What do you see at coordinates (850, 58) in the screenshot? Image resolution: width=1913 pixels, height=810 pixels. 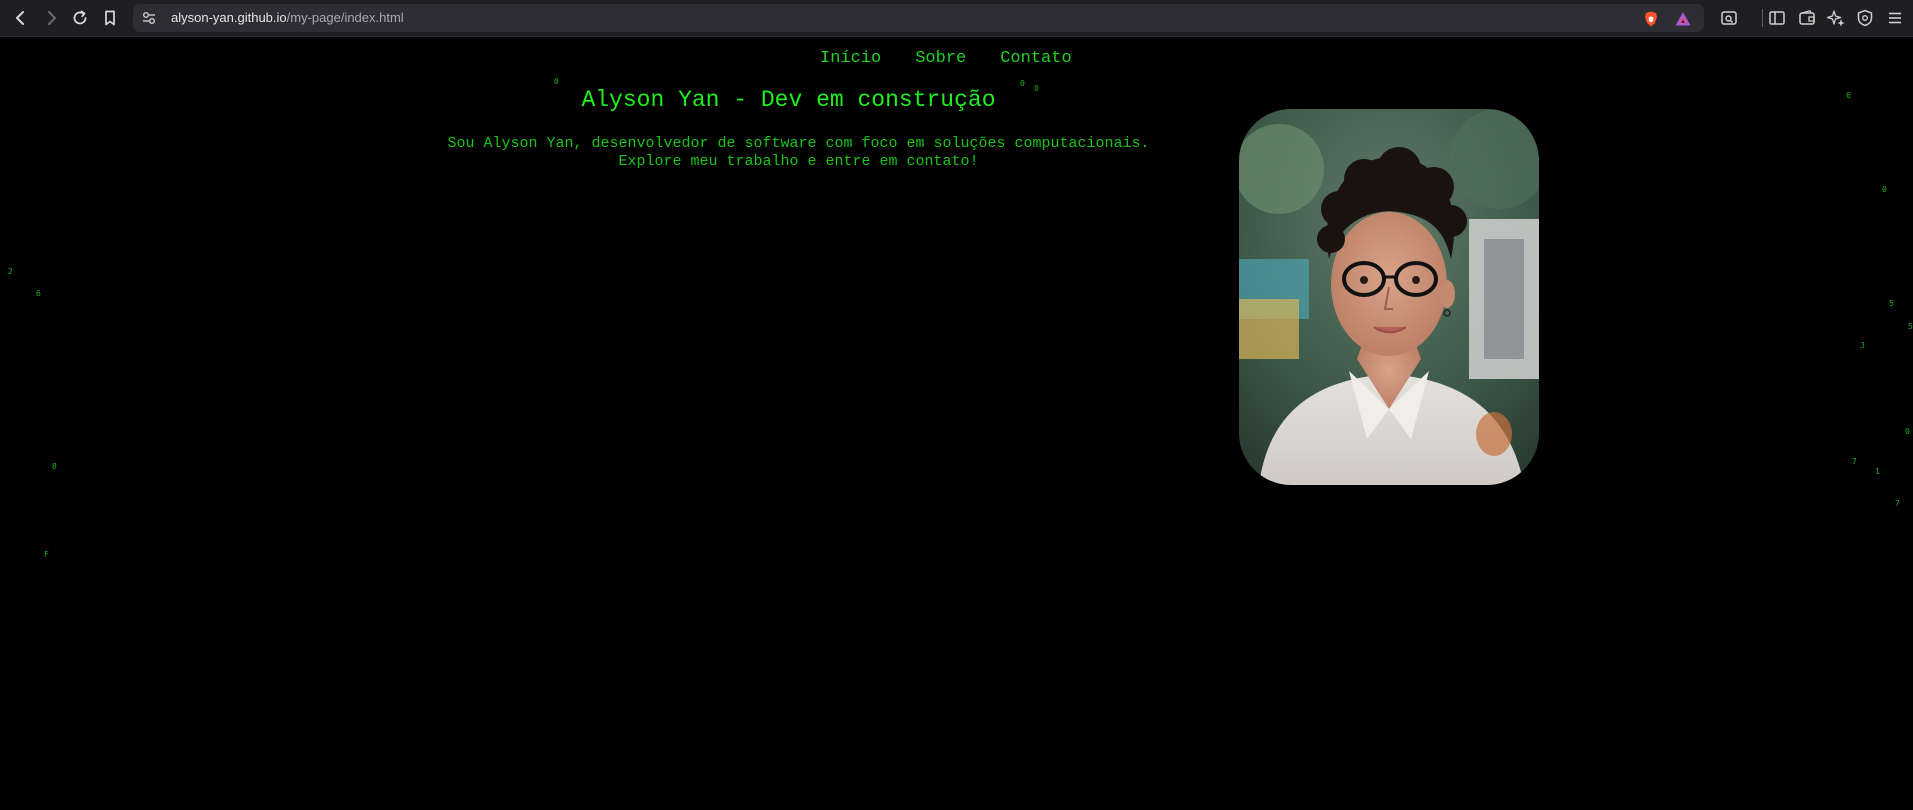 I see `nav-link-inicio: Início` at bounding box center [850, 58].